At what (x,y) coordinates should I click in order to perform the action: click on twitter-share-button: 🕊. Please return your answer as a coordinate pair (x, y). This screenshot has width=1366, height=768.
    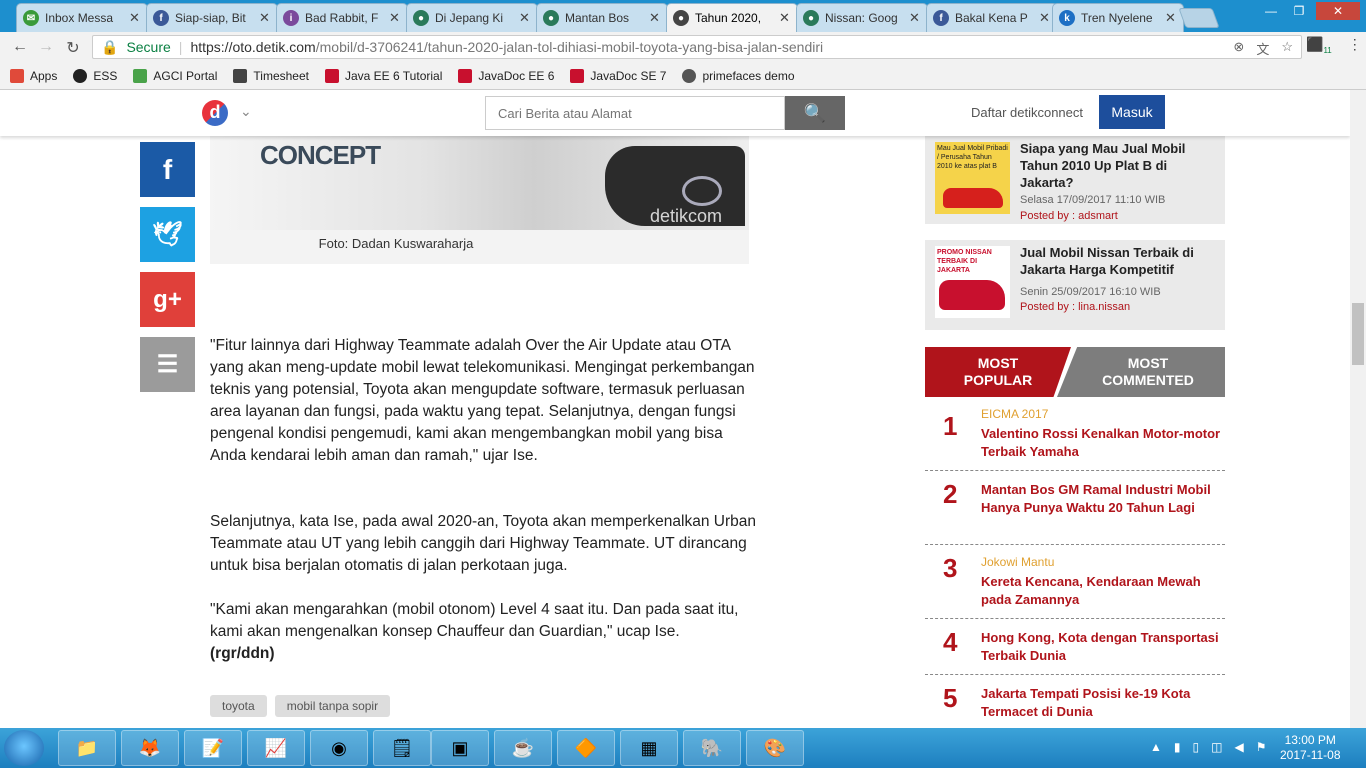
    Looking at the image, I should click on (167, 234).